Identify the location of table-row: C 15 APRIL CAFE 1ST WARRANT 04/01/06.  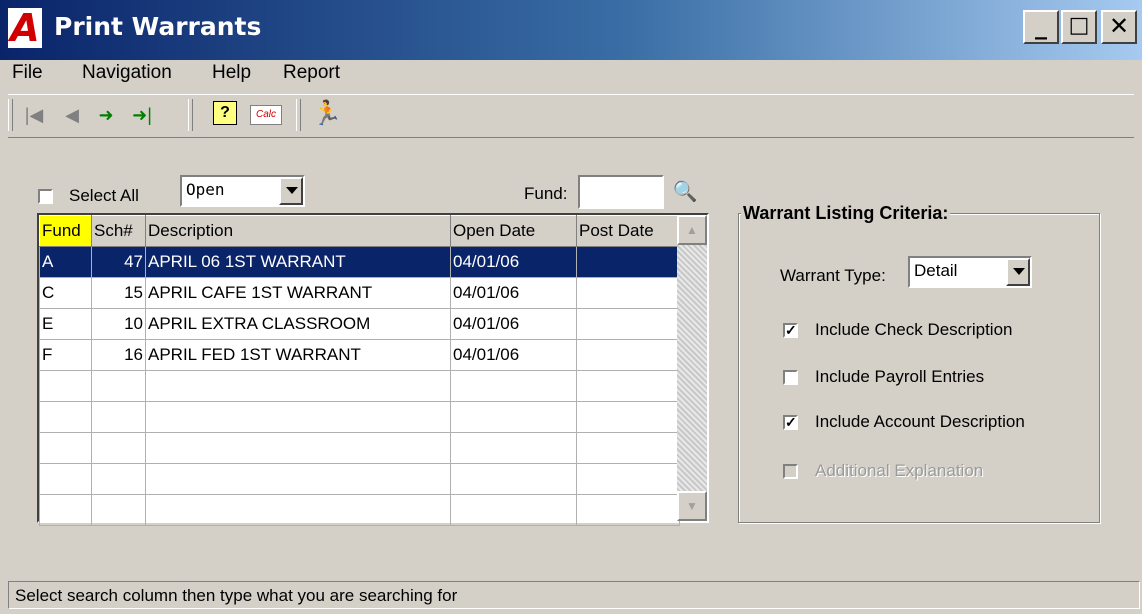
(359, 293).